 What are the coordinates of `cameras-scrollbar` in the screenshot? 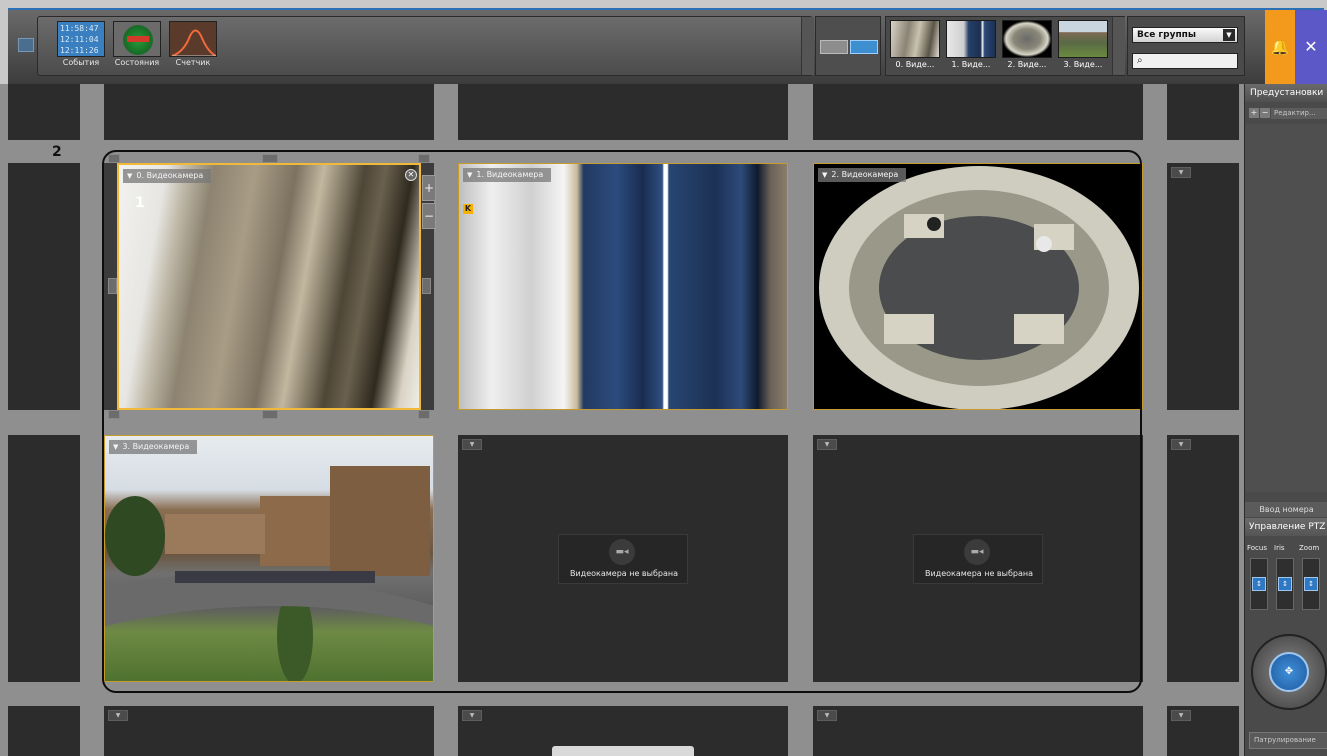 It's located at (1118, 46).